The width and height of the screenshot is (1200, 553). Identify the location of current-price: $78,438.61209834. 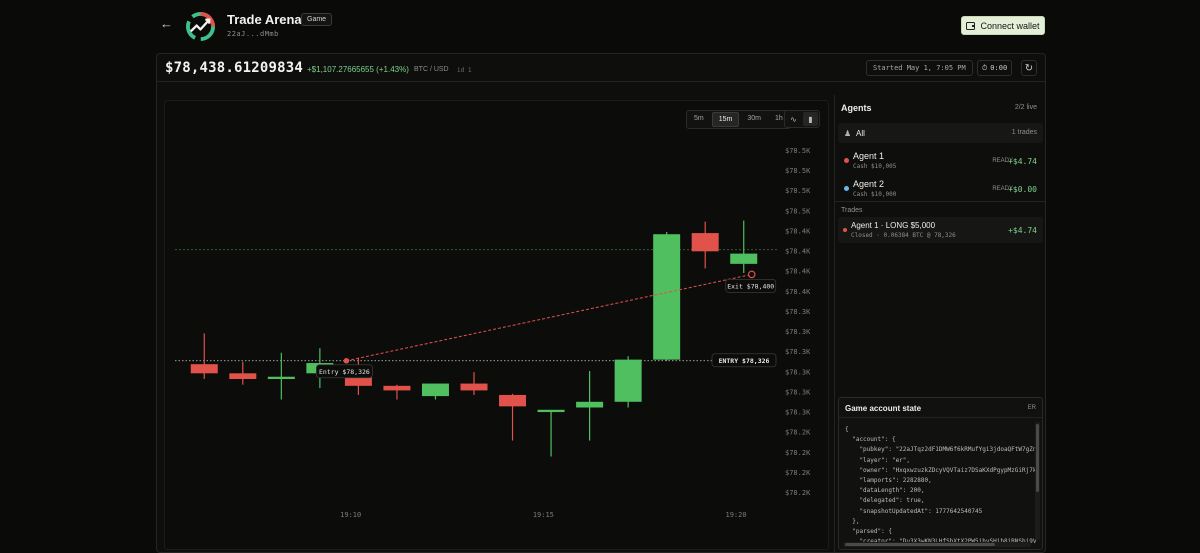
(234, 68).